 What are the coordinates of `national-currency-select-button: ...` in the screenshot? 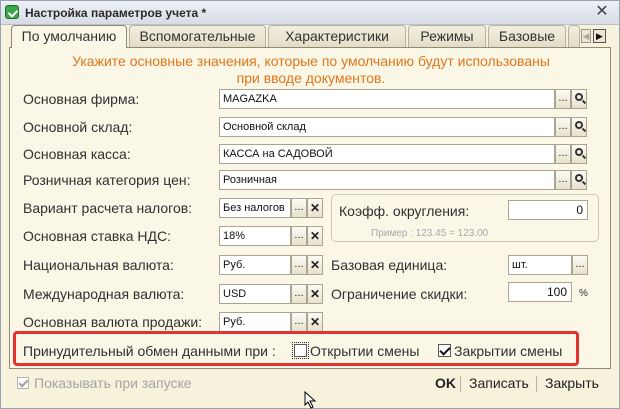 It's located at (299, 265).